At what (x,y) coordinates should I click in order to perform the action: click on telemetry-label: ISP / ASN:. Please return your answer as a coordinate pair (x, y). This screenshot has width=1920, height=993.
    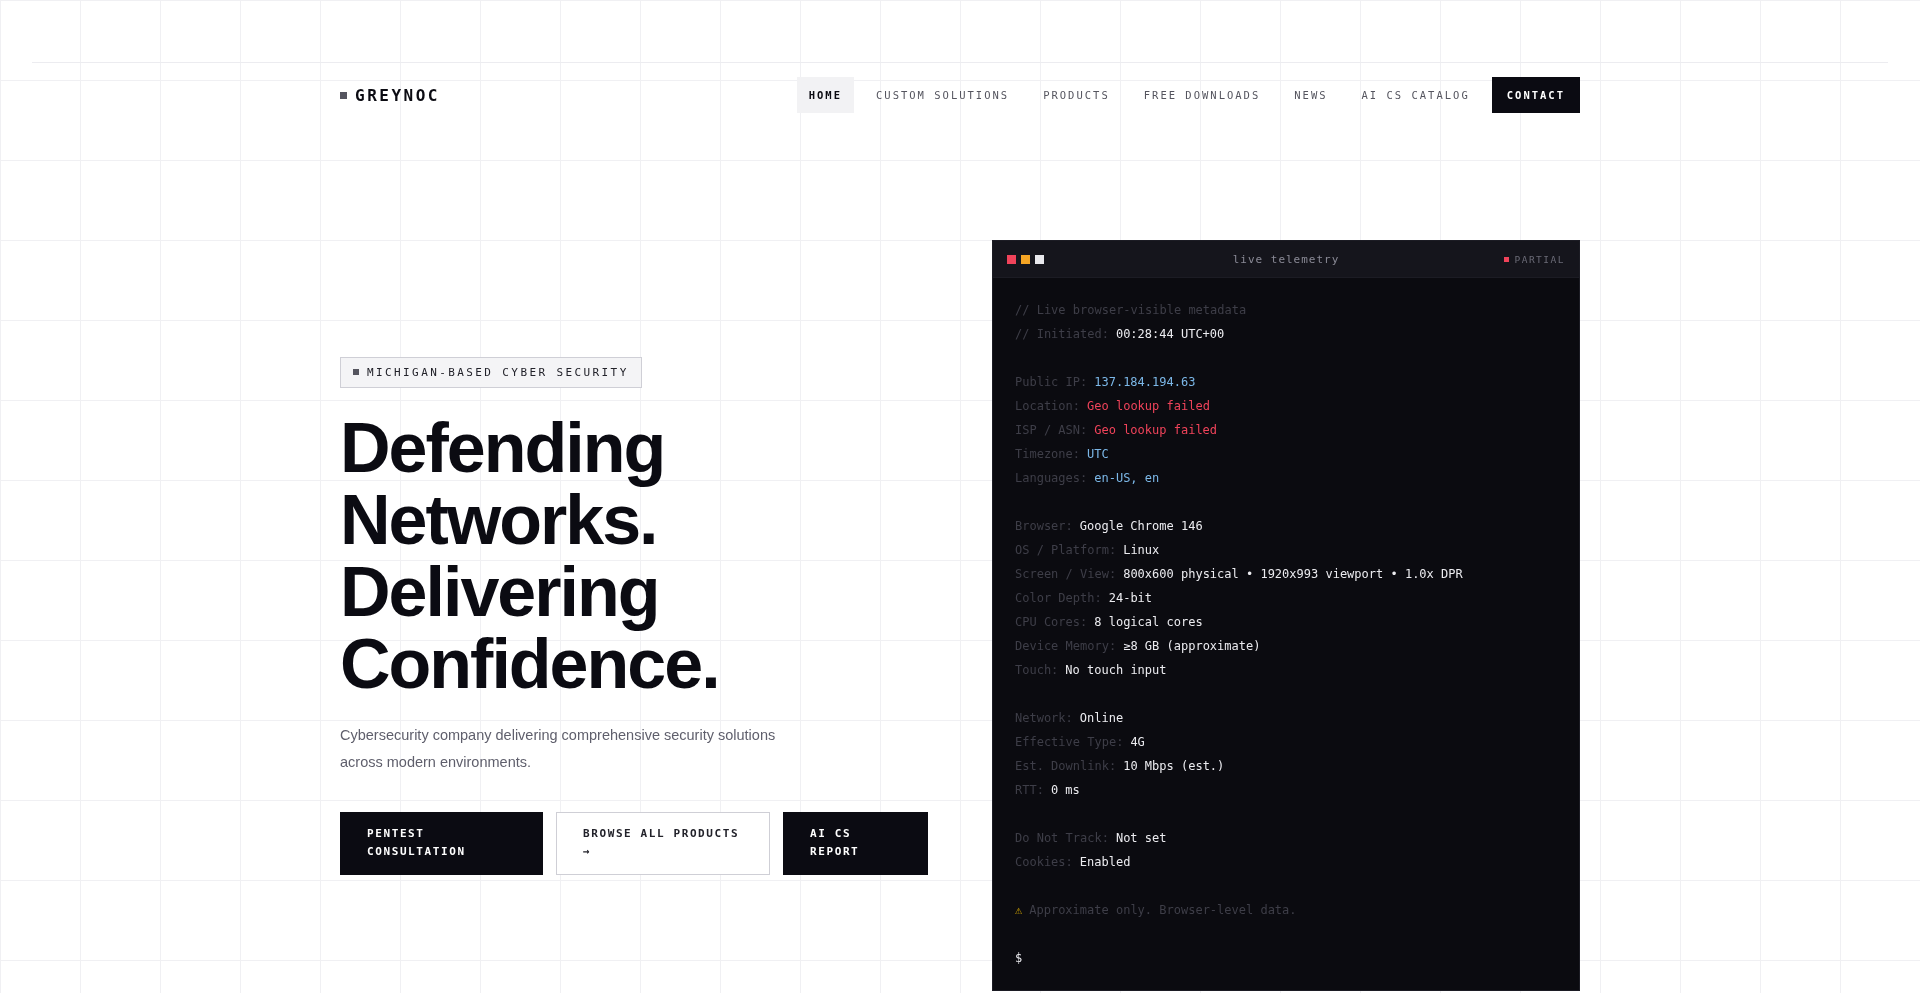
    Looking at the image, I should click on (1051, 430).